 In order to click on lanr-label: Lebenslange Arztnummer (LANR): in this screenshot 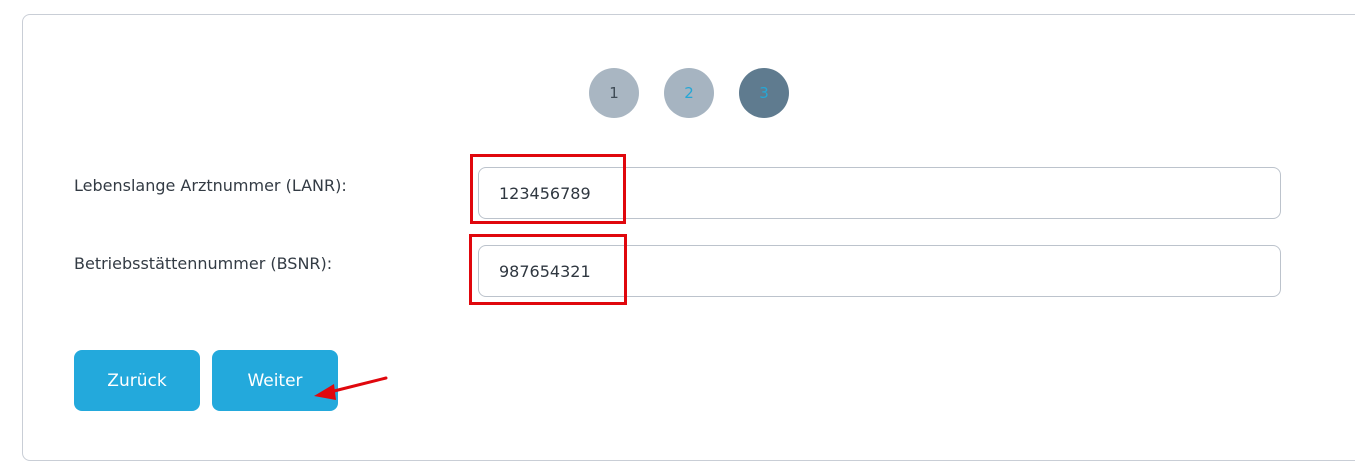, I will do `click(210, 185)`.